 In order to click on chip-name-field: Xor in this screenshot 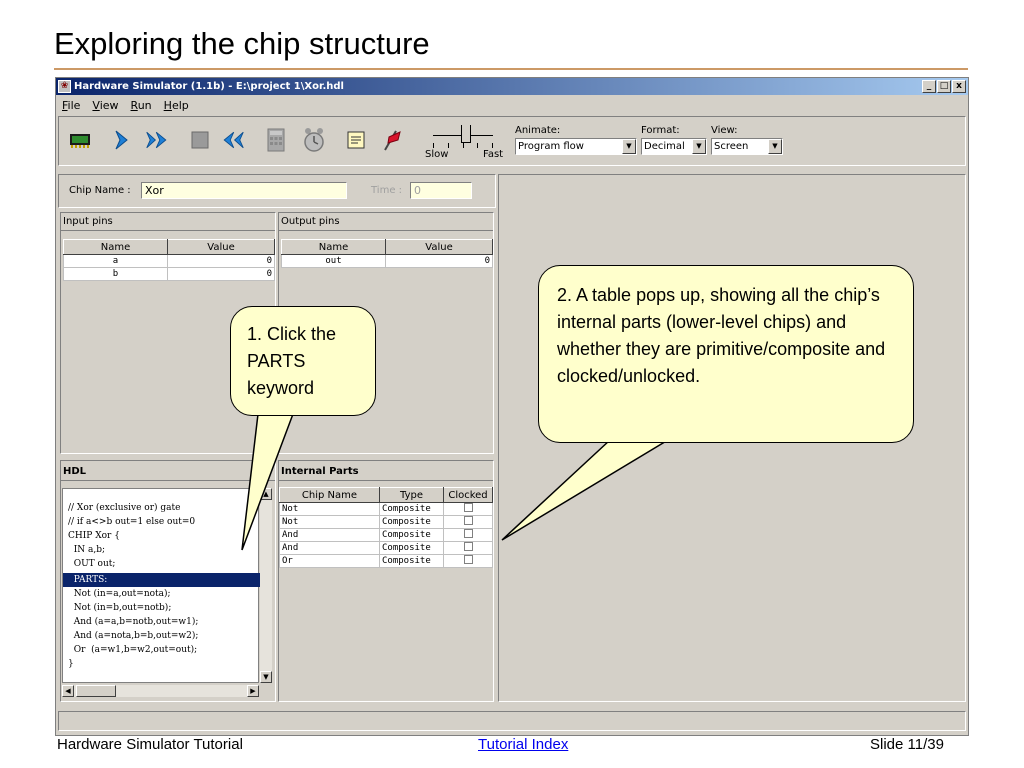, I will do `click(244, 190)`.